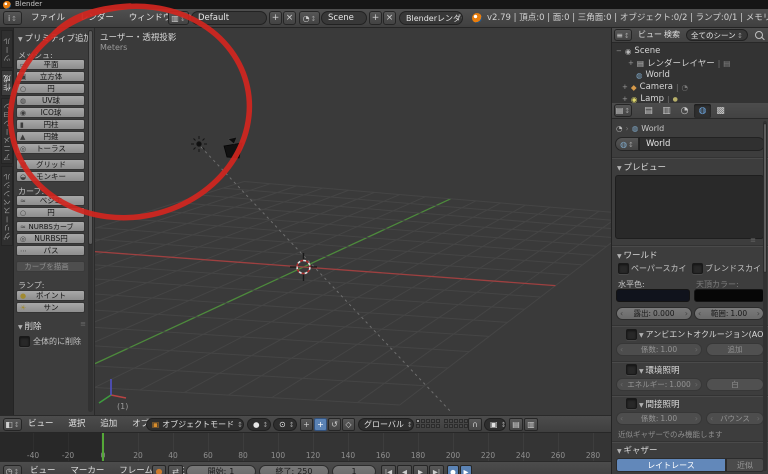 The image size is (768, 474). I want to click on delete-panel-header: 削除, so click(30, 326).